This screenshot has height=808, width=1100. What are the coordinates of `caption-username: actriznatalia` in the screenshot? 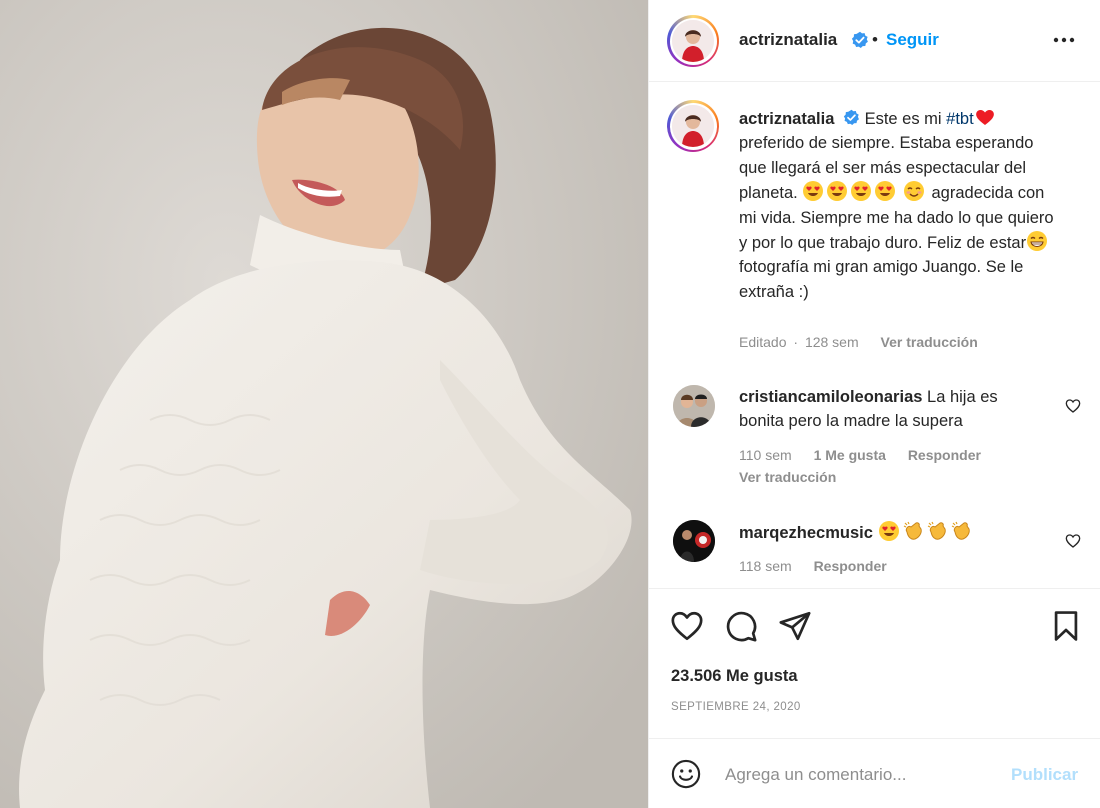 It's located at (786, 119).